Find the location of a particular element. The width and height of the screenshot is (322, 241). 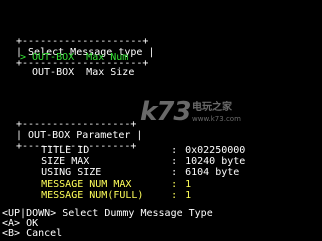

watermark-logo: k73 is located at coordinates (165, 112).